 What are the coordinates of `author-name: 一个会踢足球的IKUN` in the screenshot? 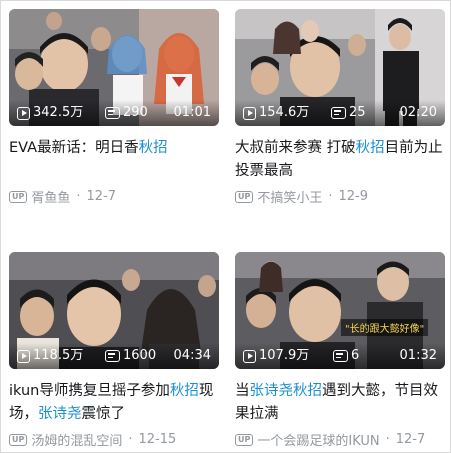 It's located at (318, 439).